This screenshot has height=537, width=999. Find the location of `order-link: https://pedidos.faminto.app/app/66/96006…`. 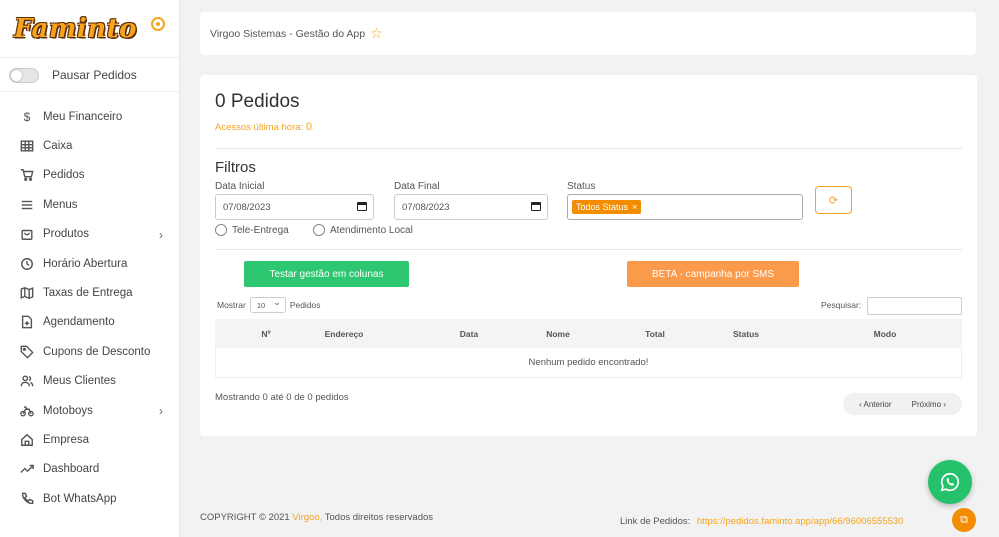

order-link: https://pedidos.faminto.app/app/66/96006… is located at coordinates (800, 521).